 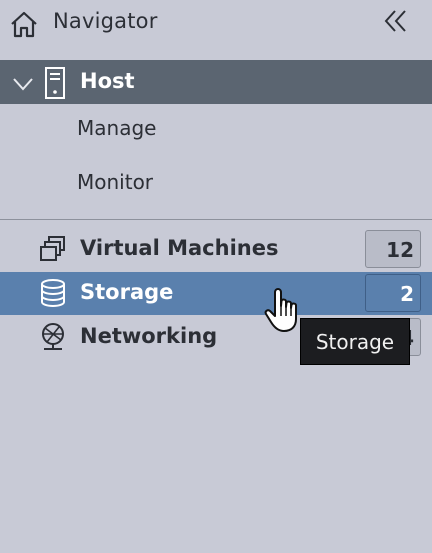 I want to click on virtual-machines-label: Virtual Machines, so click(x=179, y=248).